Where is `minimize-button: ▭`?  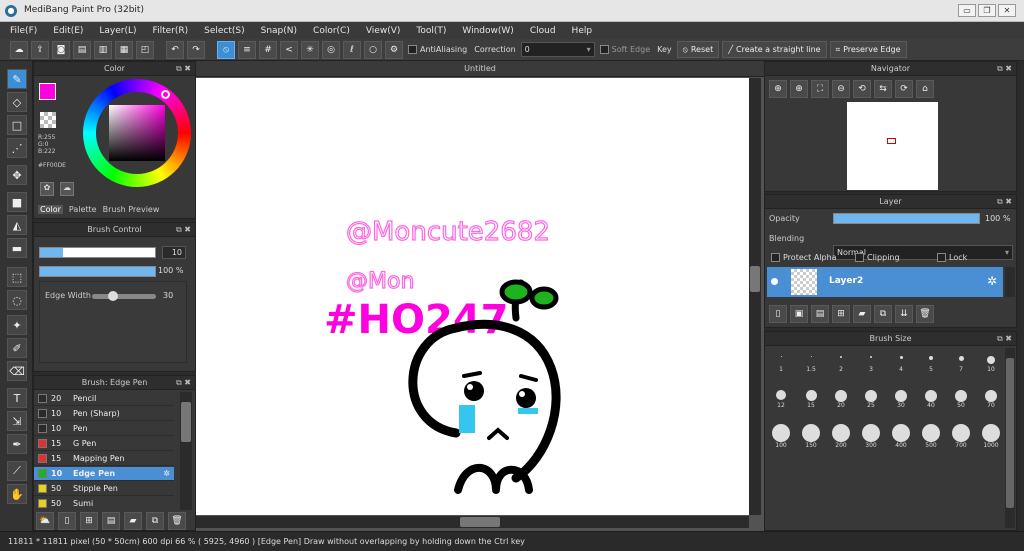
minimize-button: ▭ is located at coordinates (967, 10).